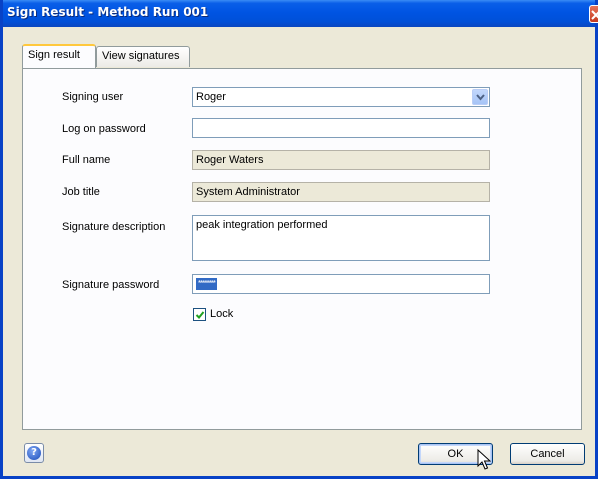 This screenshot has height=479, width=598. I want to click on job-title-label: Job title, so click(81, 192).